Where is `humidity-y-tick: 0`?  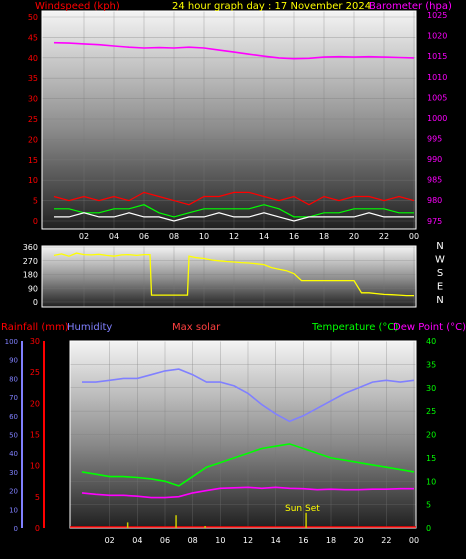
humidity-y-tick: 0 is located at coordinates (16, 529).